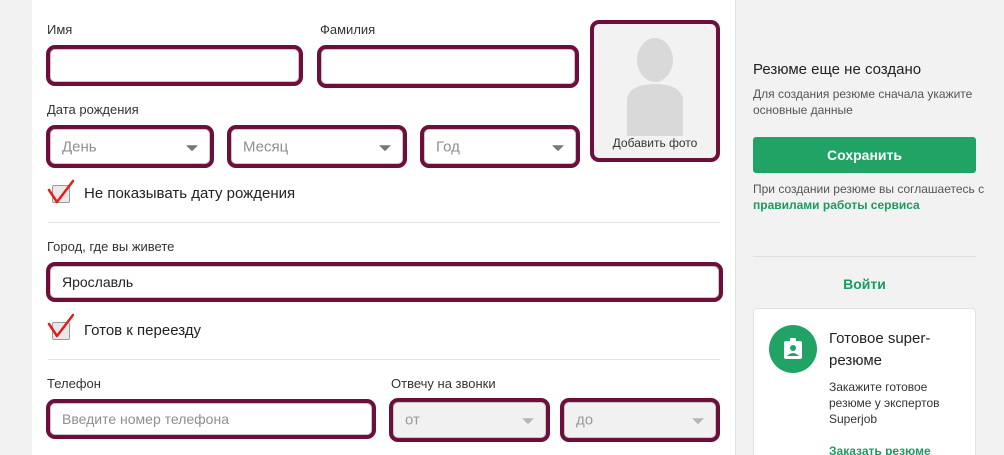 This screenshot has height=455, width=1004. Describe the element at coordinates (98, 282) in the screenshot. I see `city-value: Ярославль` at that location.